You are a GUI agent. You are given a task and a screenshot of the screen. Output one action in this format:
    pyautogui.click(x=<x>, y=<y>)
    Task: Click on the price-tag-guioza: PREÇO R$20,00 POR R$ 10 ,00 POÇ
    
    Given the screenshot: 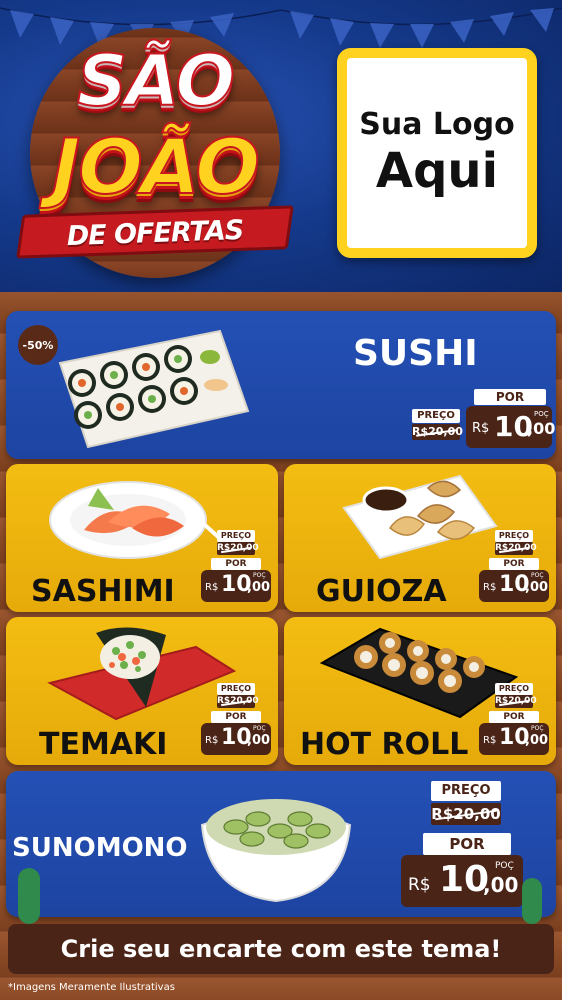 What is the action you would take?
    pyautogui.click(x=514, y=566)
    